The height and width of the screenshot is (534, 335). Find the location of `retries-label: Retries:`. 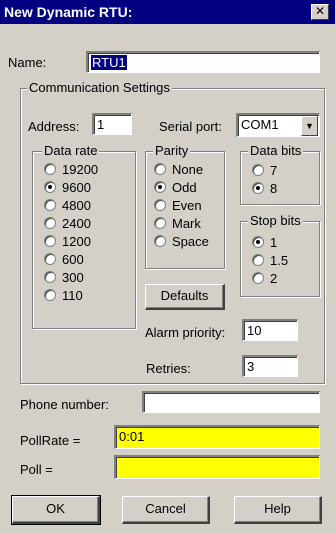

retries-label: Retries: is located at coordinates (168, 368).